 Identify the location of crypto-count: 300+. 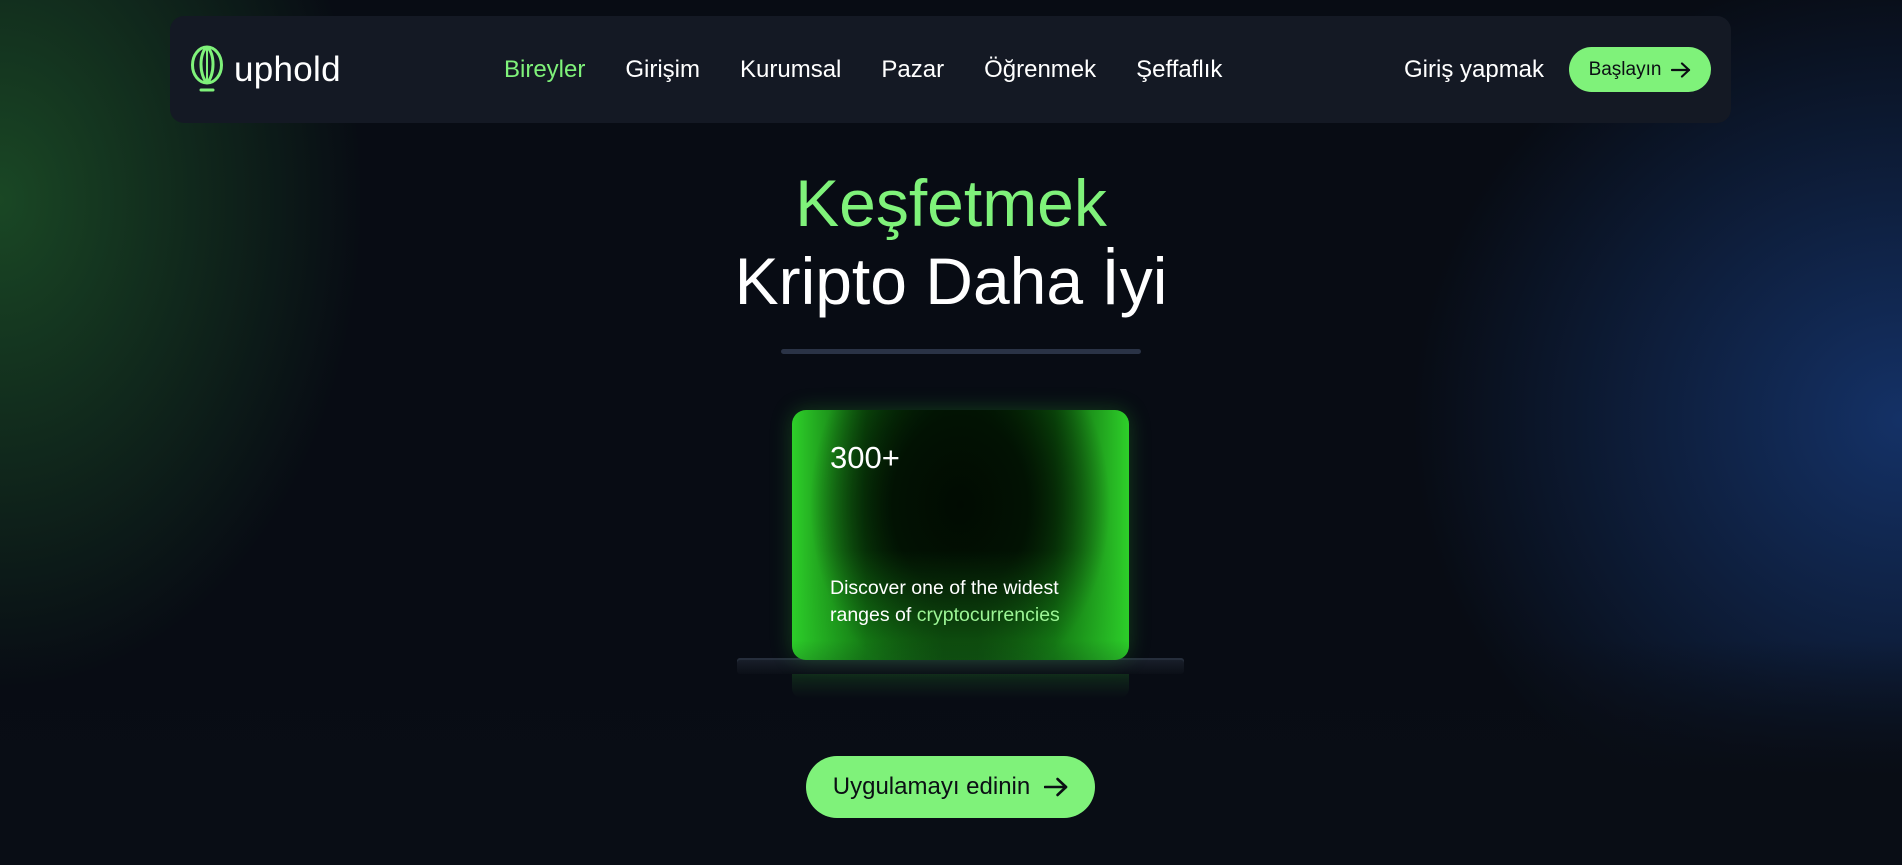
(865, 457).